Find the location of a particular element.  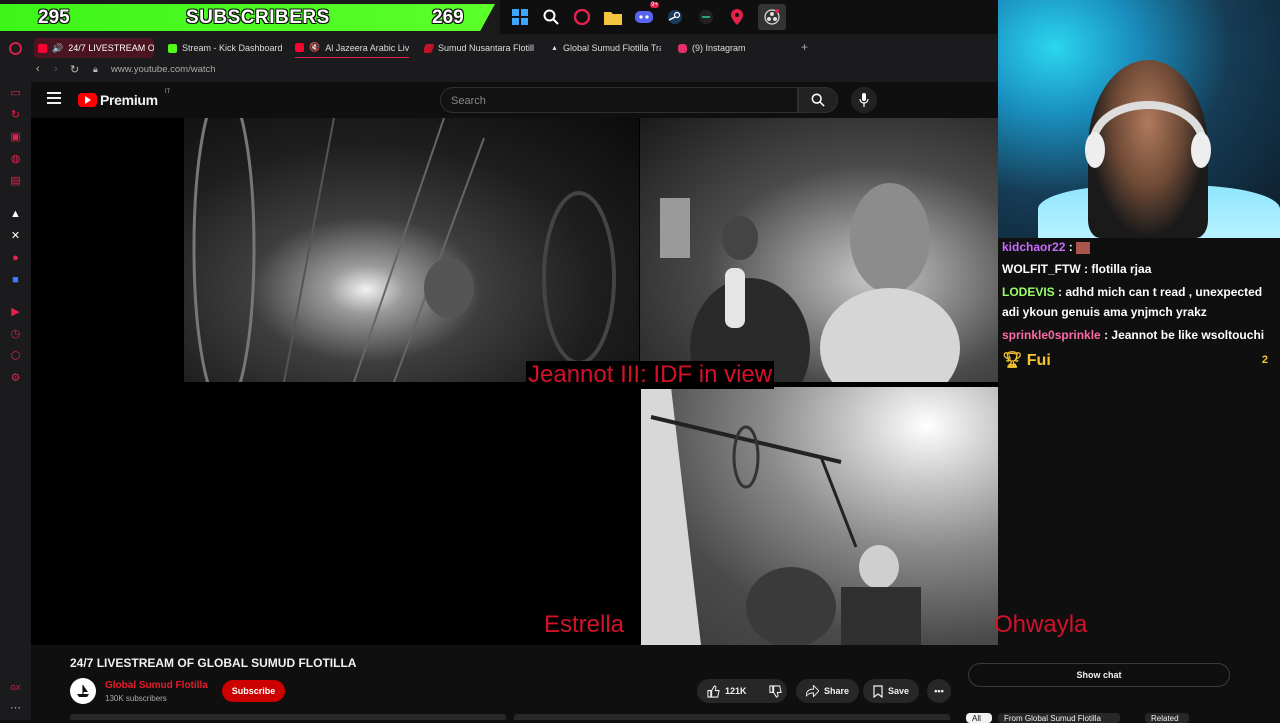

more-actions-button: ••• is located at coordinates (939, 691).